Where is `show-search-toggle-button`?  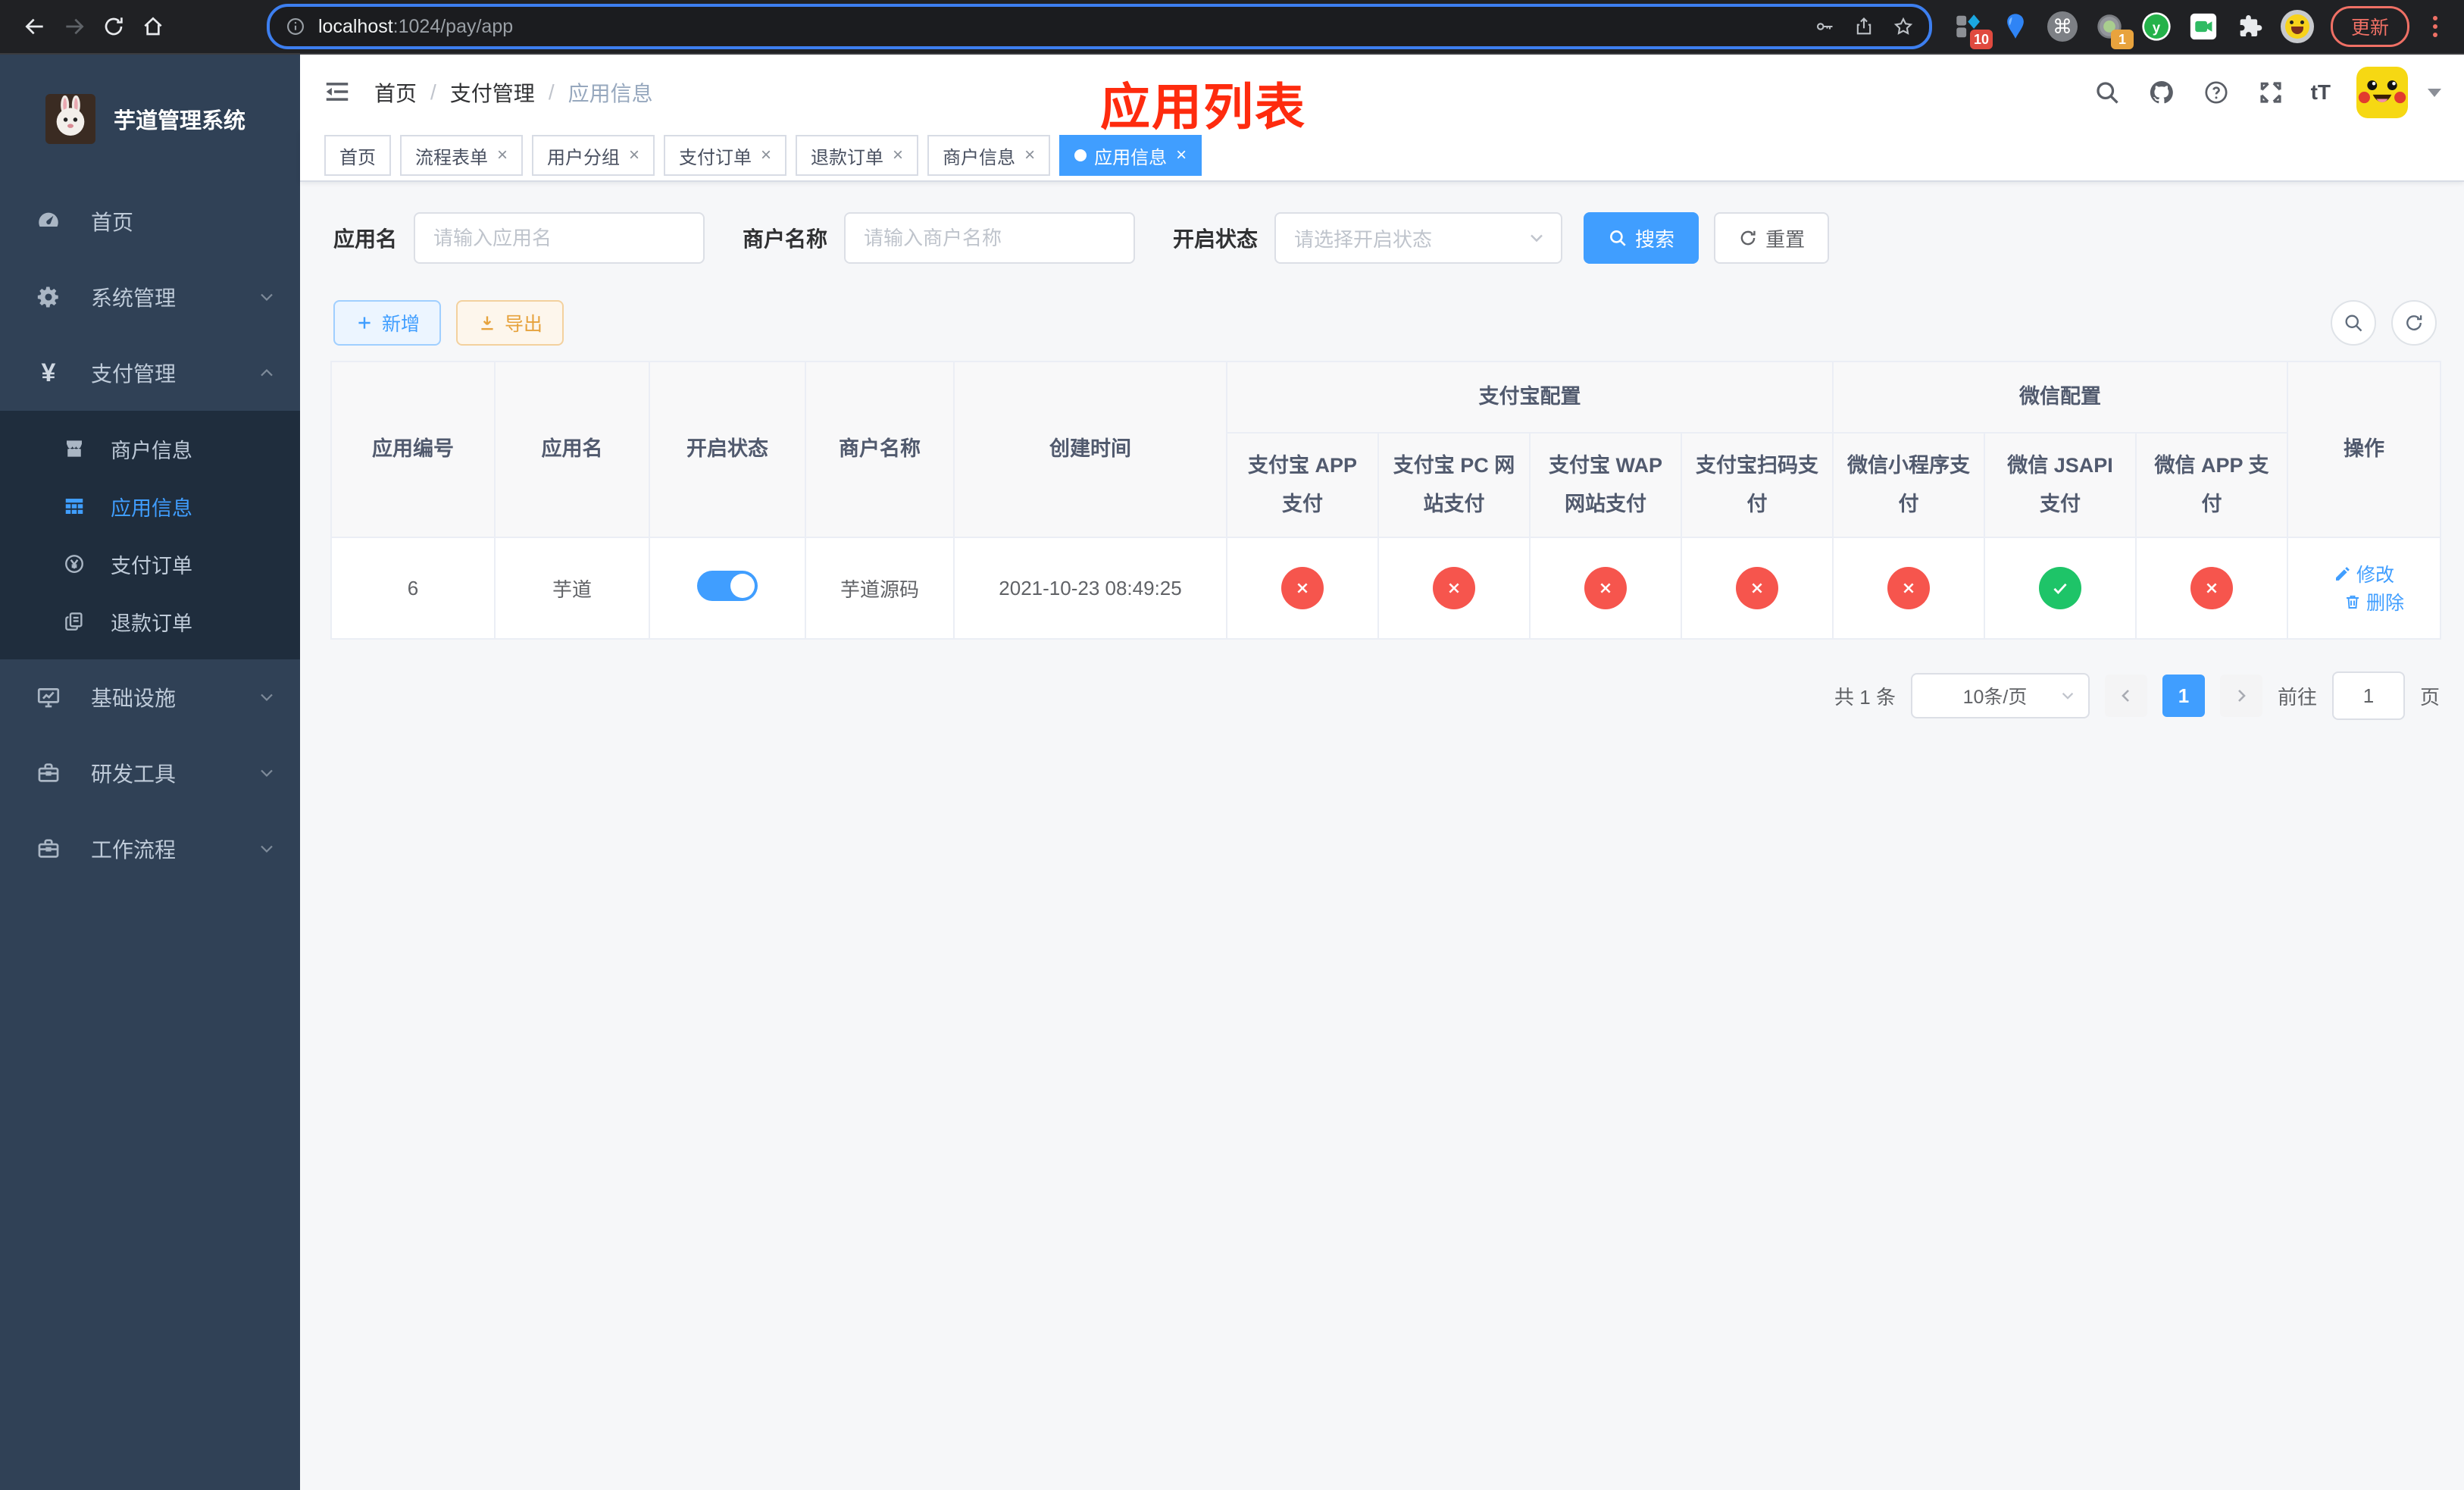
show-search-toggle-button is located at coordinates (2353, 323).